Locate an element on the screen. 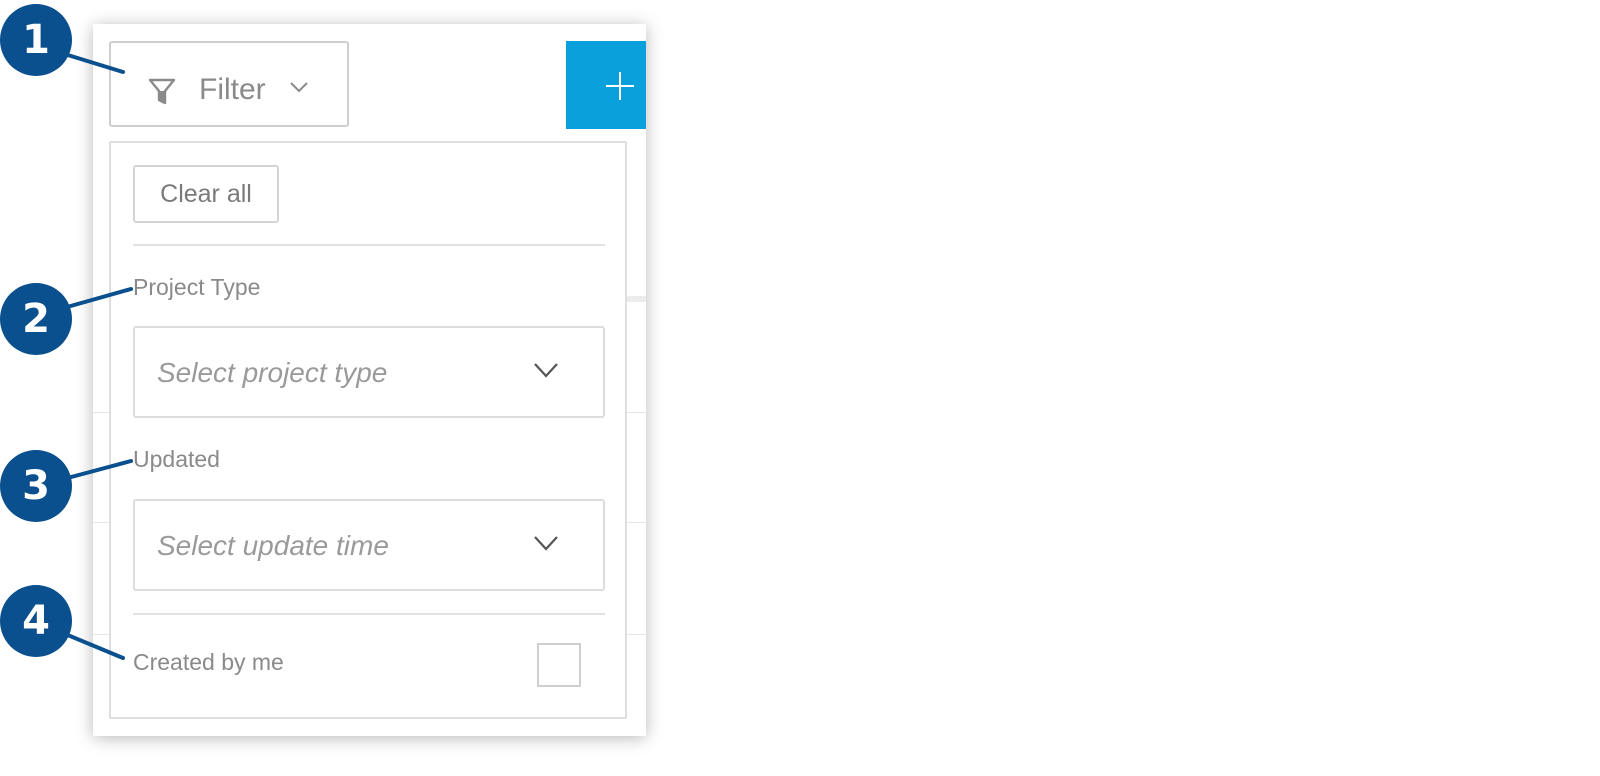  updated-select: Select update time is located at coordinates (369, 545).